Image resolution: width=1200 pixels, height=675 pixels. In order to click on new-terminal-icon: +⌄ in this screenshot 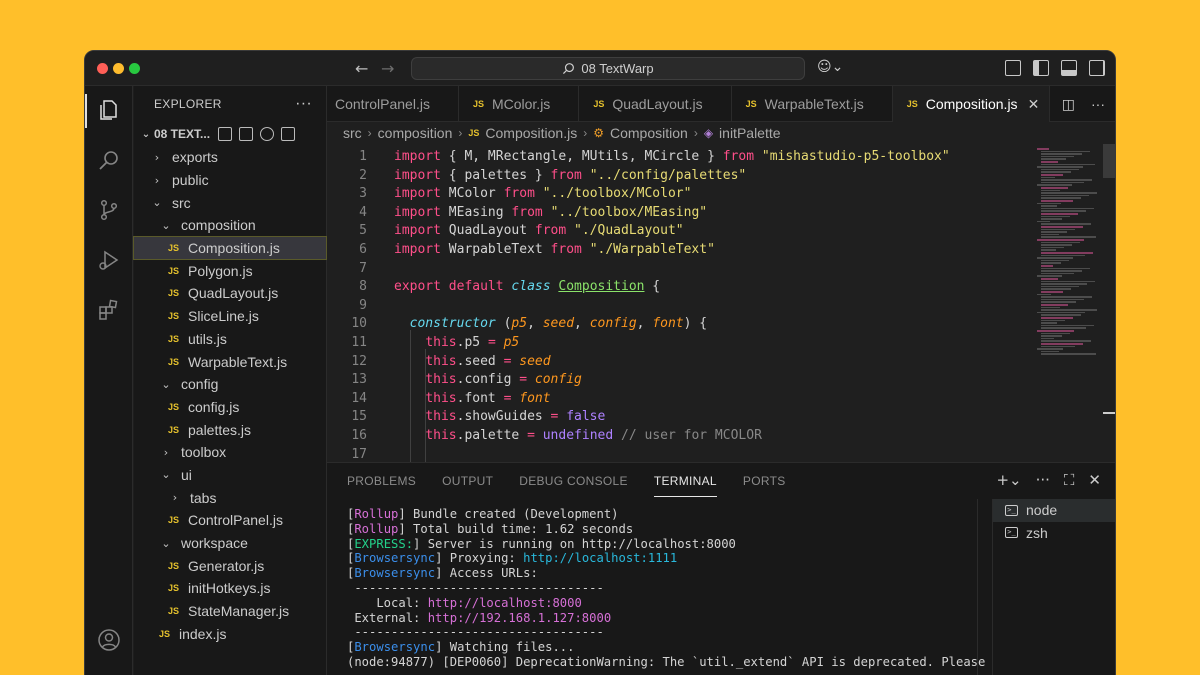, I will do `click(1008, 480)`.